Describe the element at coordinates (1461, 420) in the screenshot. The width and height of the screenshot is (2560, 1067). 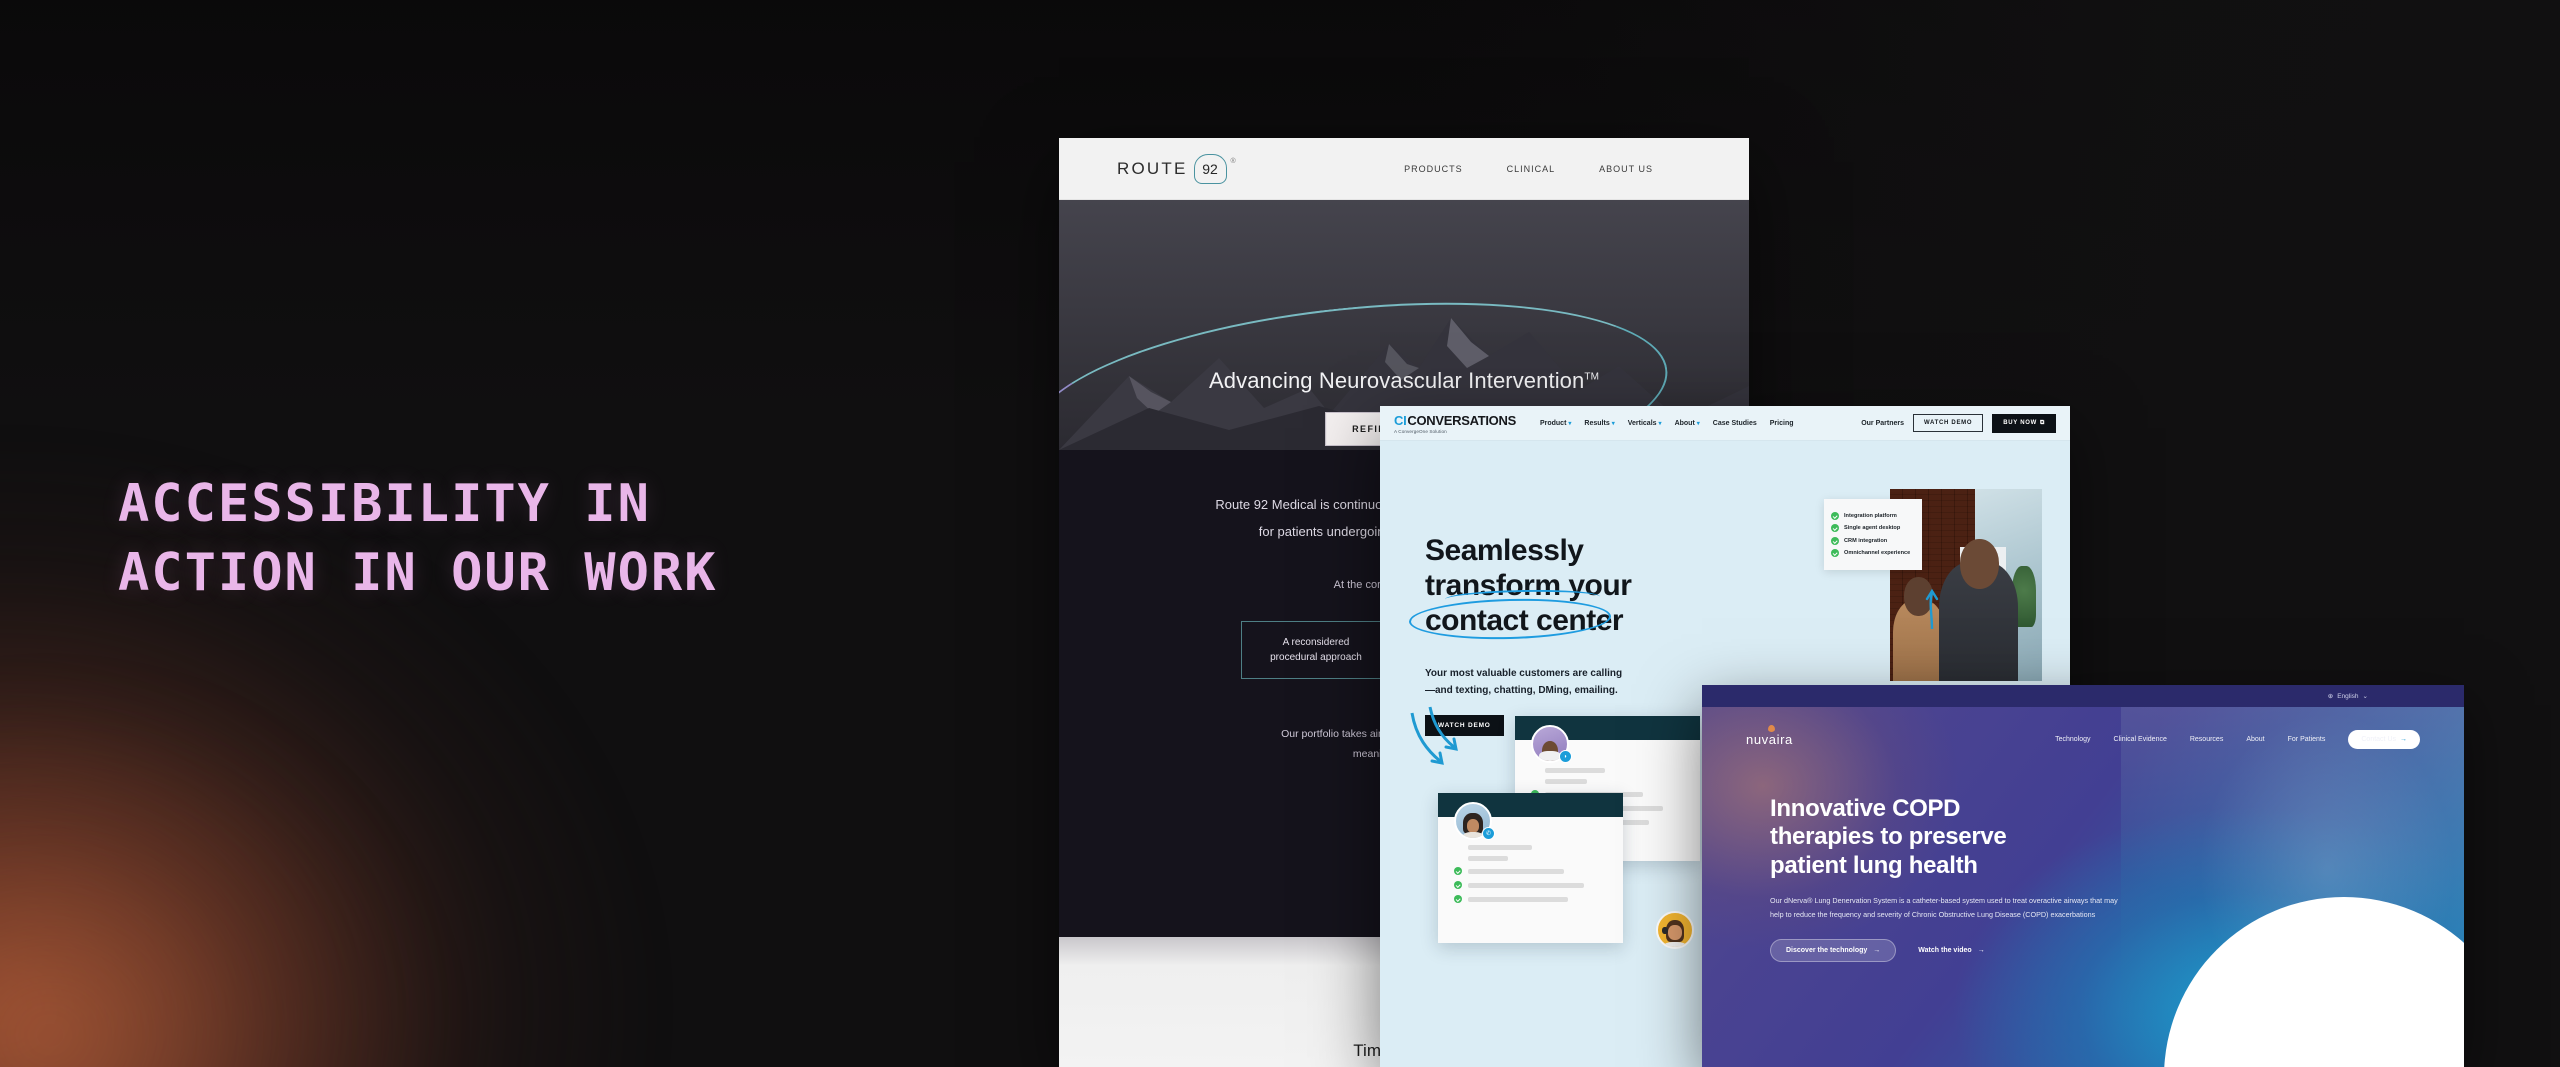
I see `ci-logo-word: CONVERSATIONS` at that location.